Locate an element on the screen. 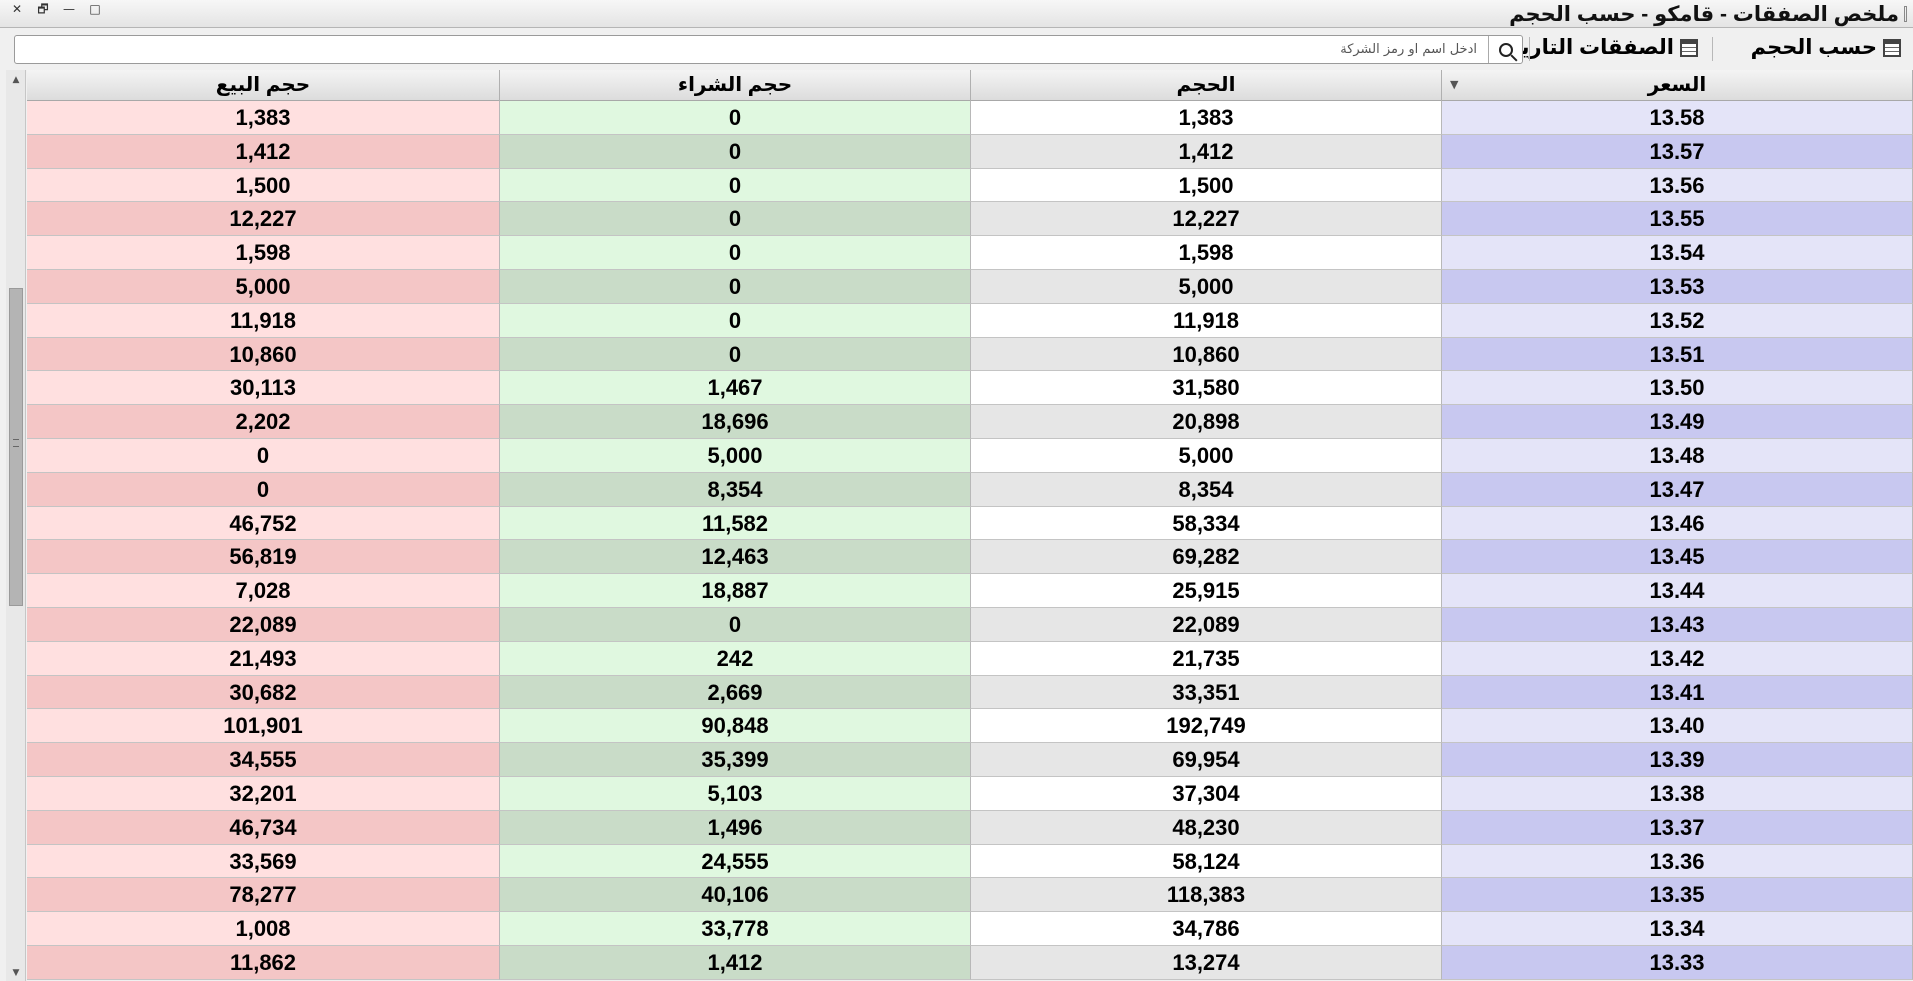 The height and width of the screenshot is (981, 1913). close-icon: ✕ is located at coordinates (17, 9).